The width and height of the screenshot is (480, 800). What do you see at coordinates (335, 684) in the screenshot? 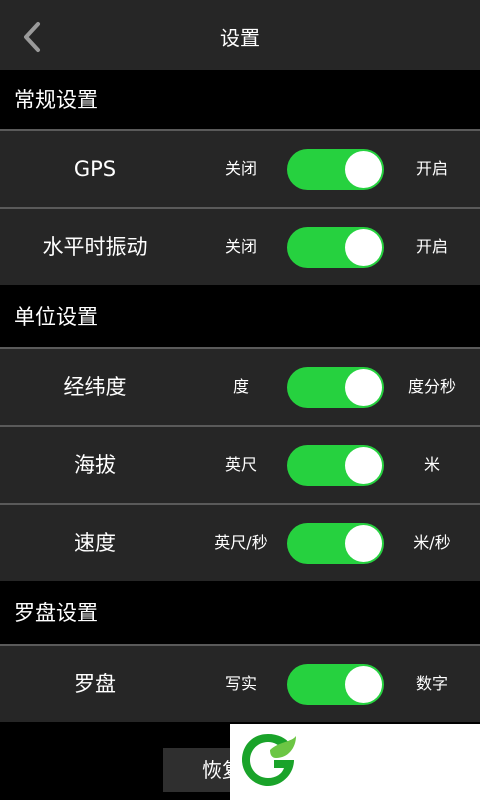
I see `compass-toggle` at bounding box center [335, 684].